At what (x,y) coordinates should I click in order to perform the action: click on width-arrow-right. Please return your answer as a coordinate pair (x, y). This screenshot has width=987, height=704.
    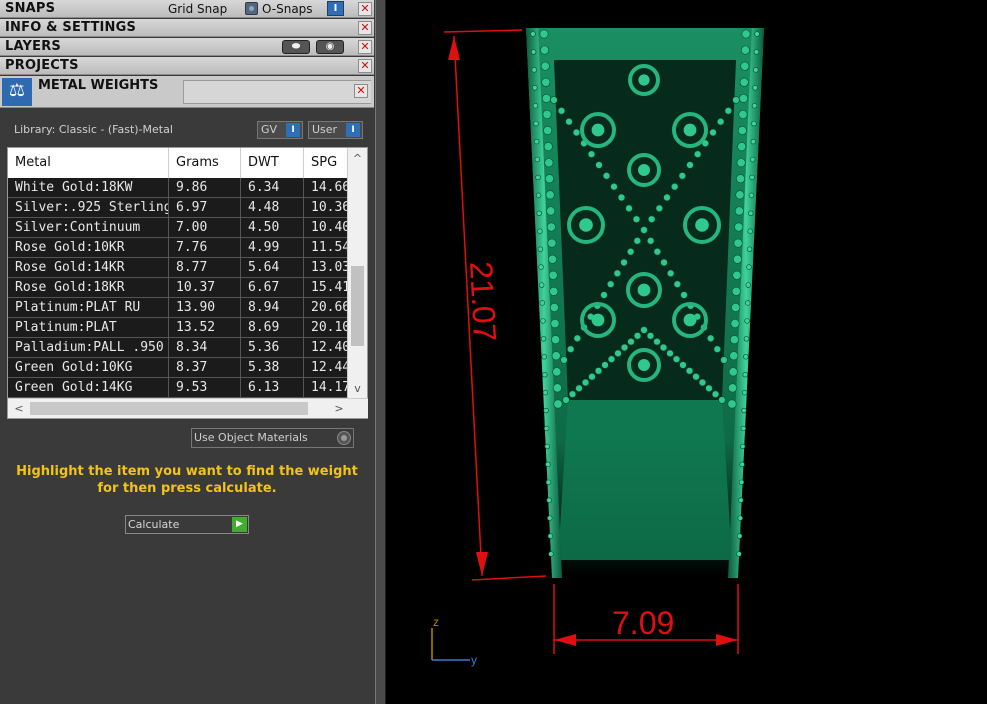
    Looking at the image, I should click on (727, 640).